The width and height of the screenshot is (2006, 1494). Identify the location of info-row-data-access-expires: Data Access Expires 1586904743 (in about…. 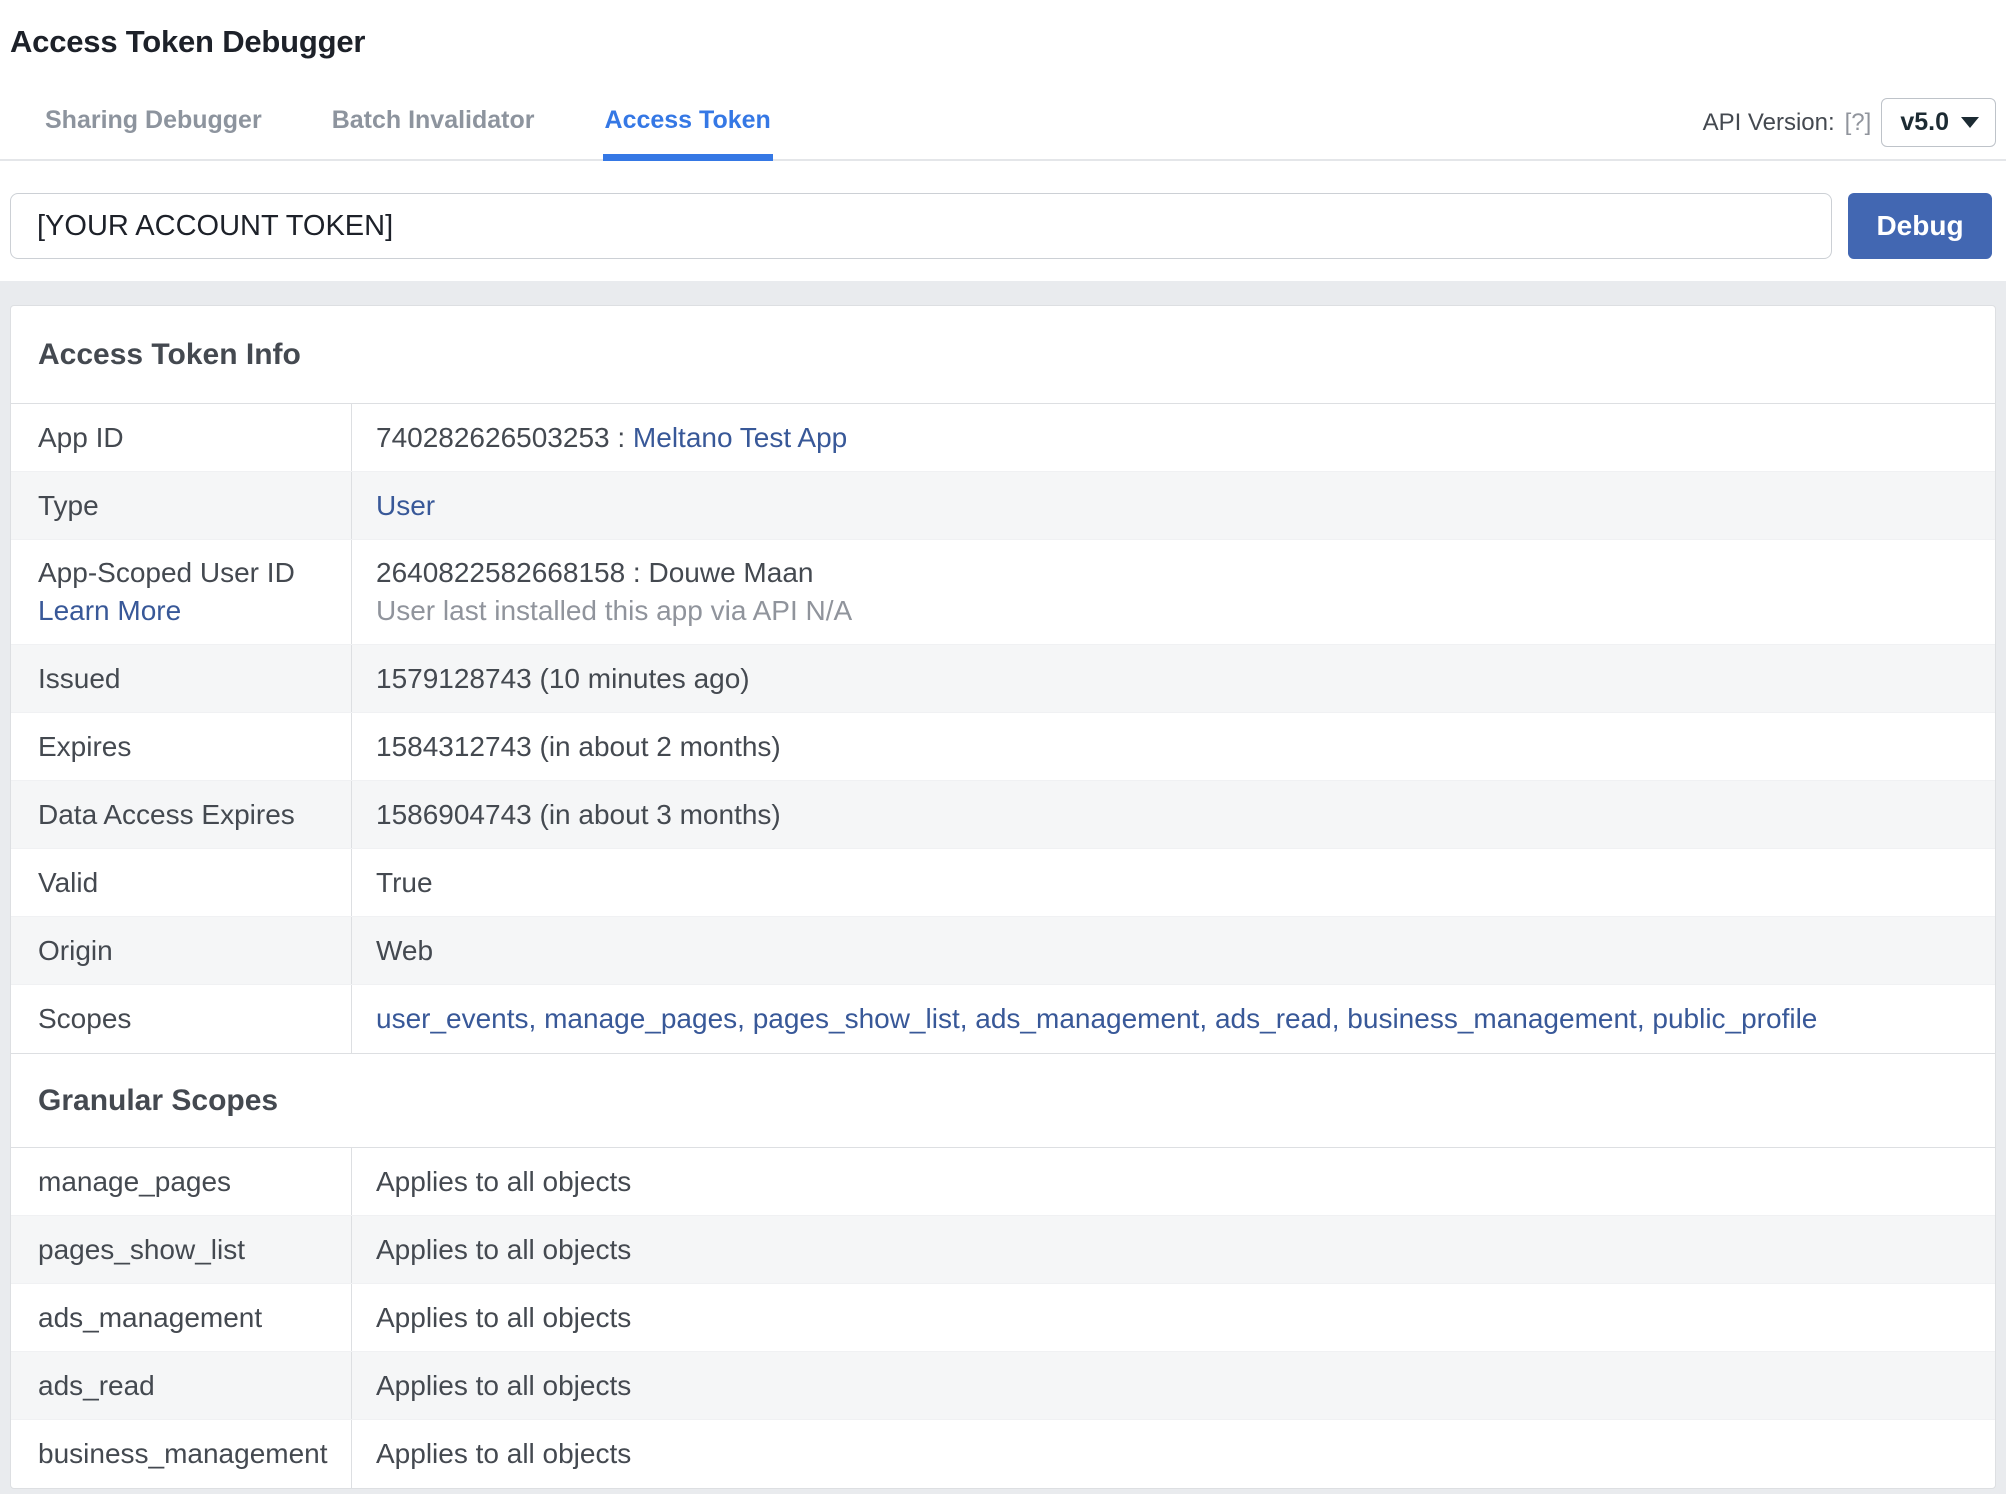
(1003, 815).